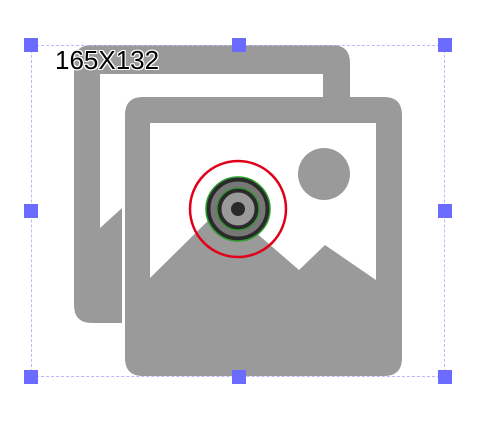 This screenshot has height=428, width=477. I want to click on resize-handle-bottom-left, so click(31, 377).